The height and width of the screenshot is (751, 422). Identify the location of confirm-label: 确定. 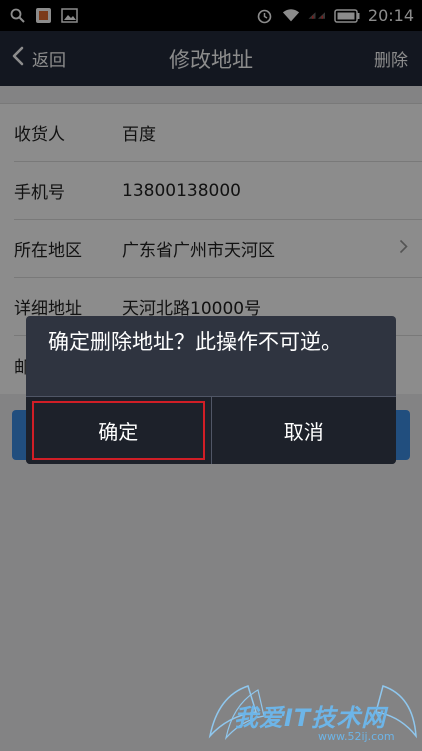
(118, 432).